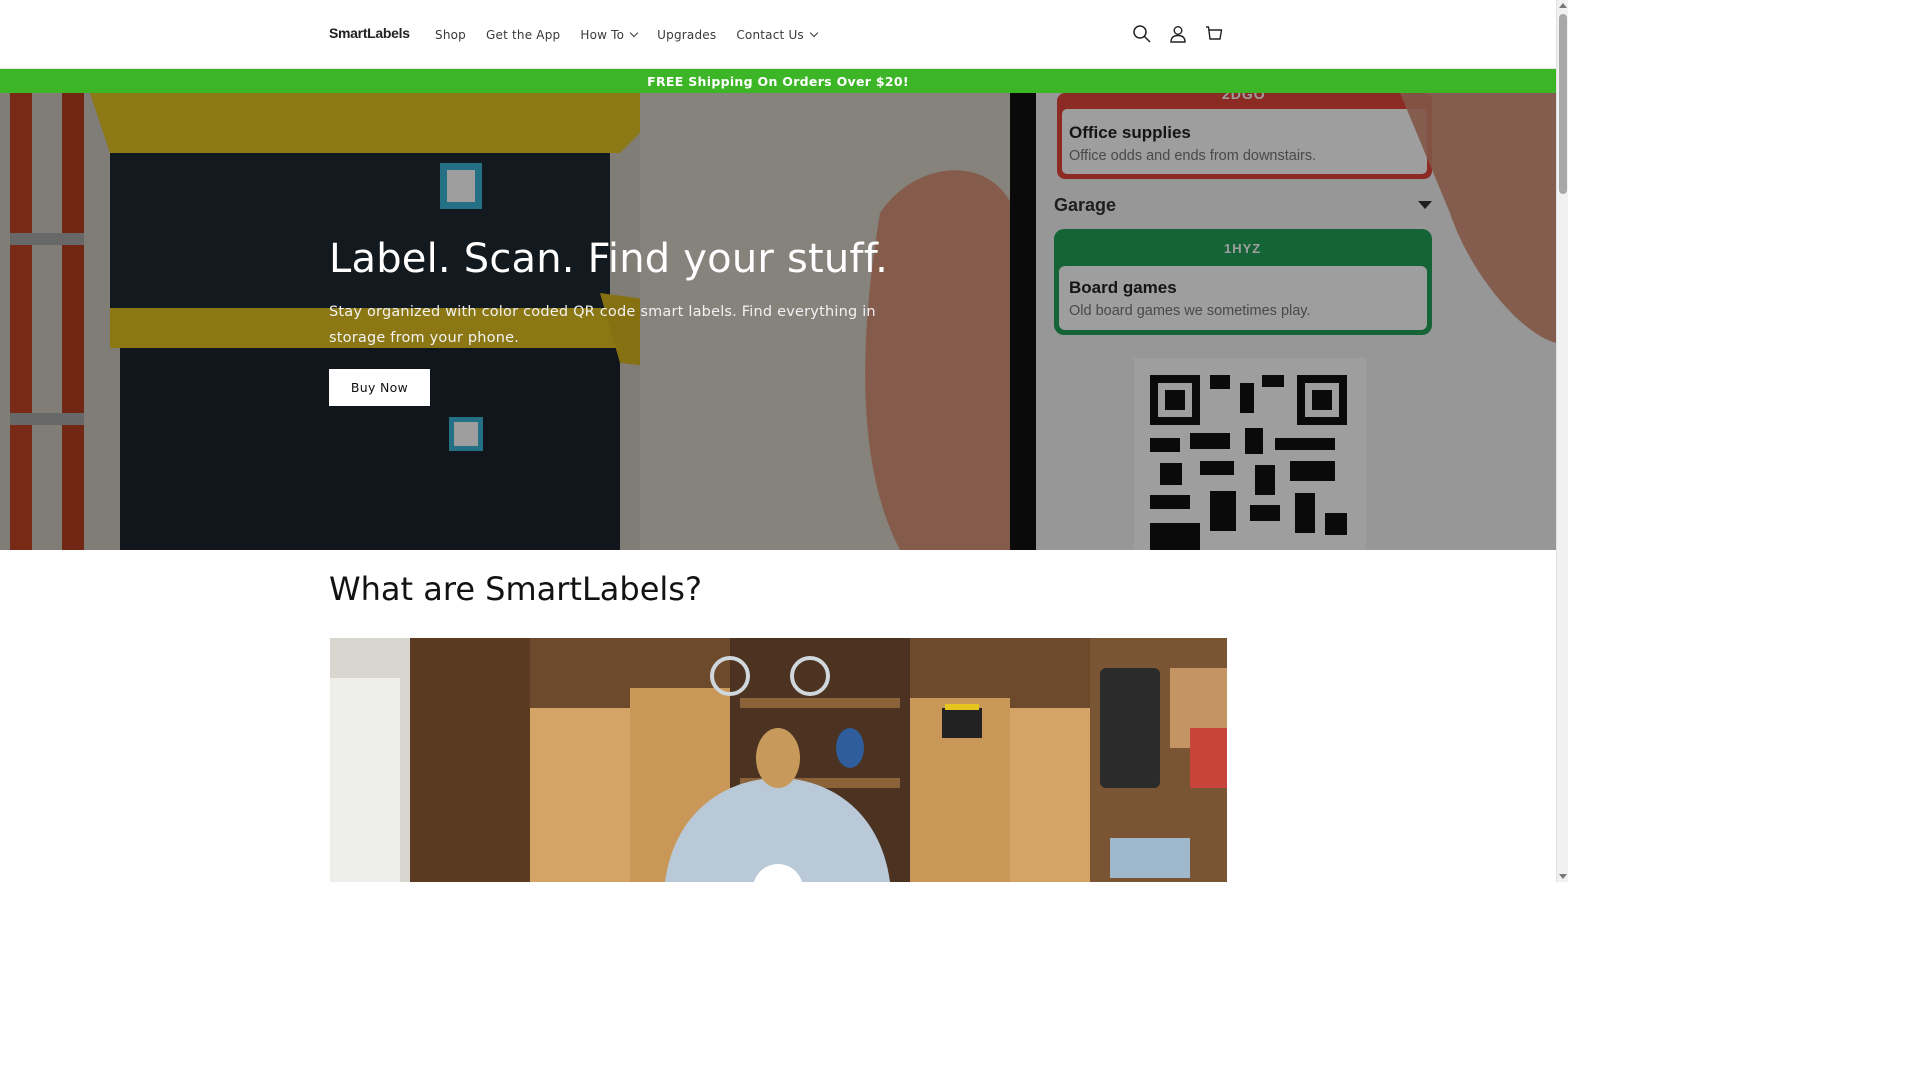  I want to click on buy-now-button: Buy Now, so click(379, 387).